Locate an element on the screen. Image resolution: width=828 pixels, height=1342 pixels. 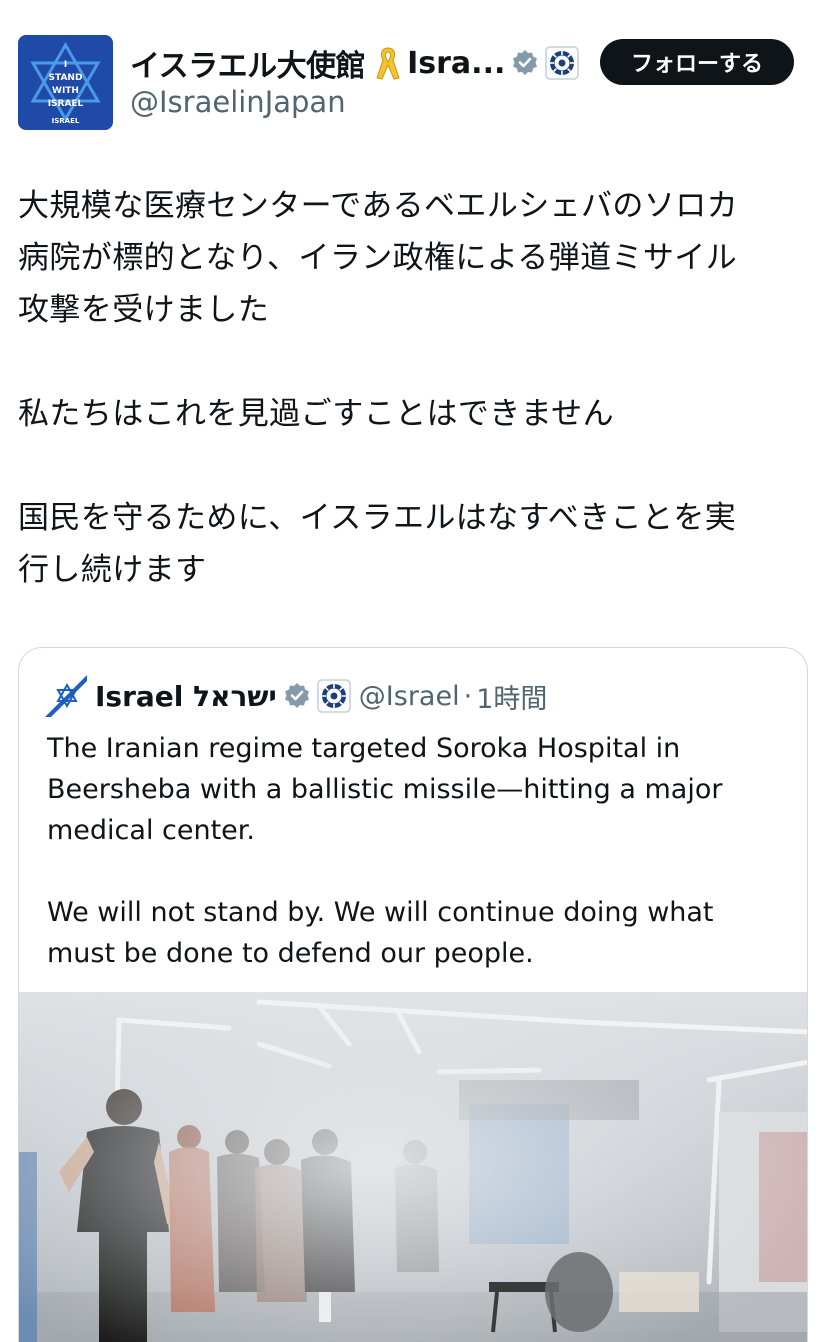
tweet-text-line: 私たちはこれを見過ごすことはできません is located at coordinates (316, 414).